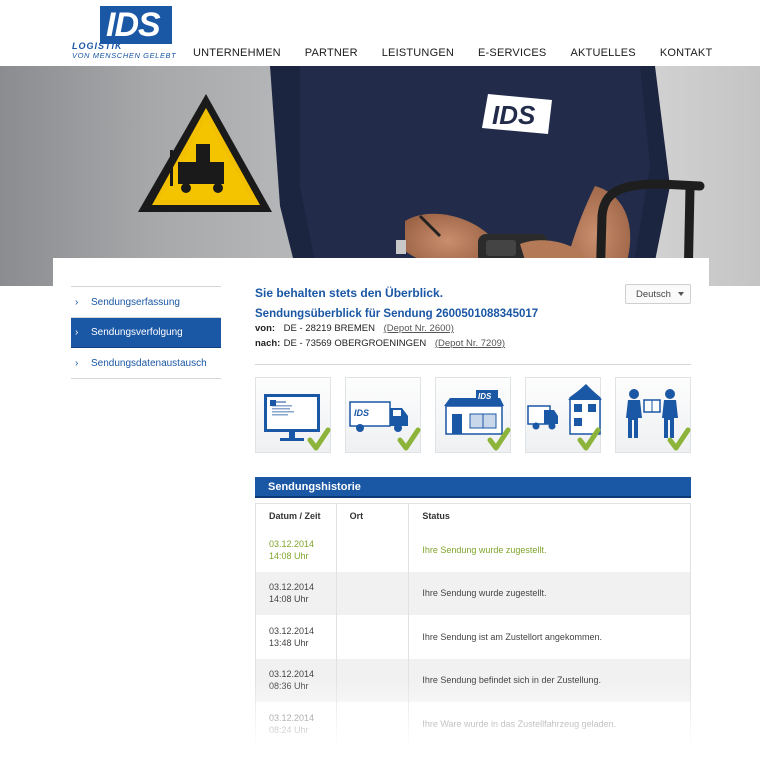  Describe the element at coordinates (355, 343) in the screenshot. I see `route-to-location: DE - 73569 OBERGROENINGEN` at that location.